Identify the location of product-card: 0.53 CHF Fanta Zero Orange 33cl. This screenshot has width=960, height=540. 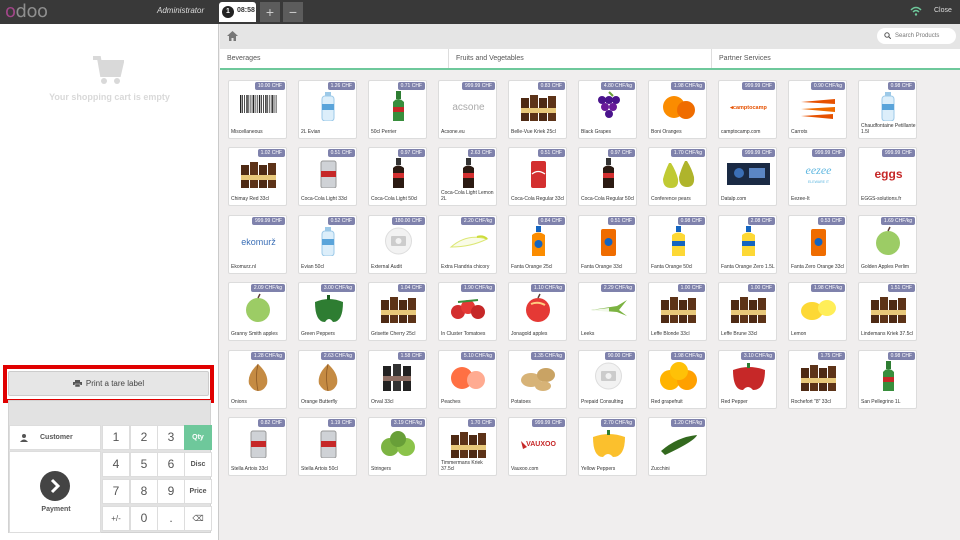
(817, 244).